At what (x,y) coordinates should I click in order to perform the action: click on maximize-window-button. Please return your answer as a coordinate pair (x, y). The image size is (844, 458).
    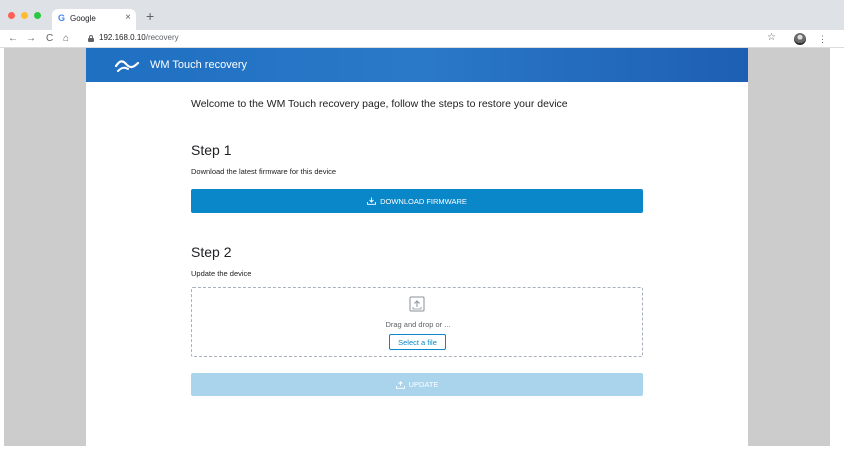
    Looking at the image, I should click on (37, 15).